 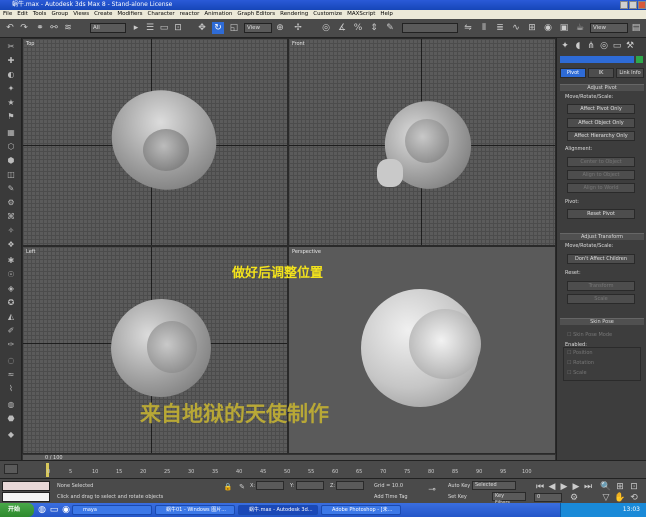 What do you see at coordinates (11, 230) in the screenshot?
I see `tool-icon: ✧` at bounding box center [11, 230].